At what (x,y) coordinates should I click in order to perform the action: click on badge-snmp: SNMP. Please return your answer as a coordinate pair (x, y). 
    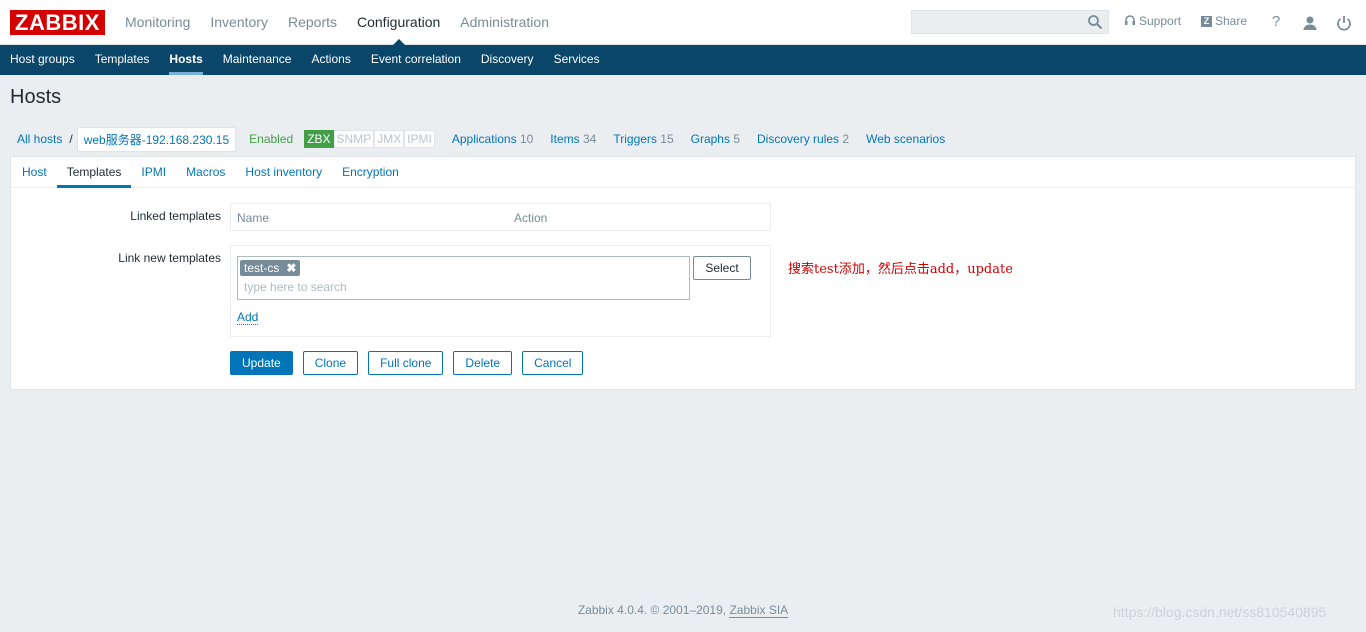
    Looking at the image, I should click on (354, 139).